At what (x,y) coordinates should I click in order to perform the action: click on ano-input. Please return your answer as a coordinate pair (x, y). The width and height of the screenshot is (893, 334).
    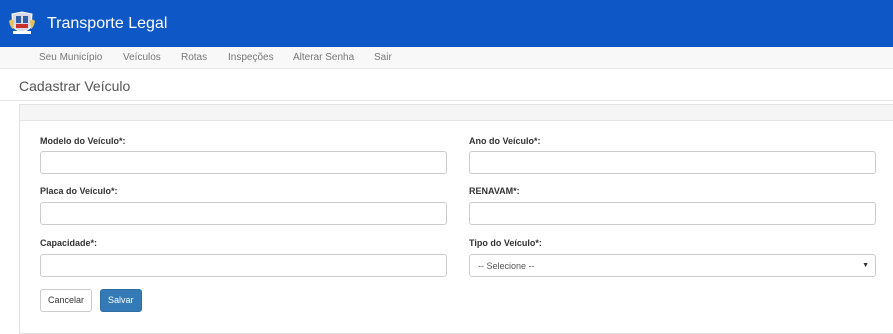
    Looking at the image, I should click on (672, 162).